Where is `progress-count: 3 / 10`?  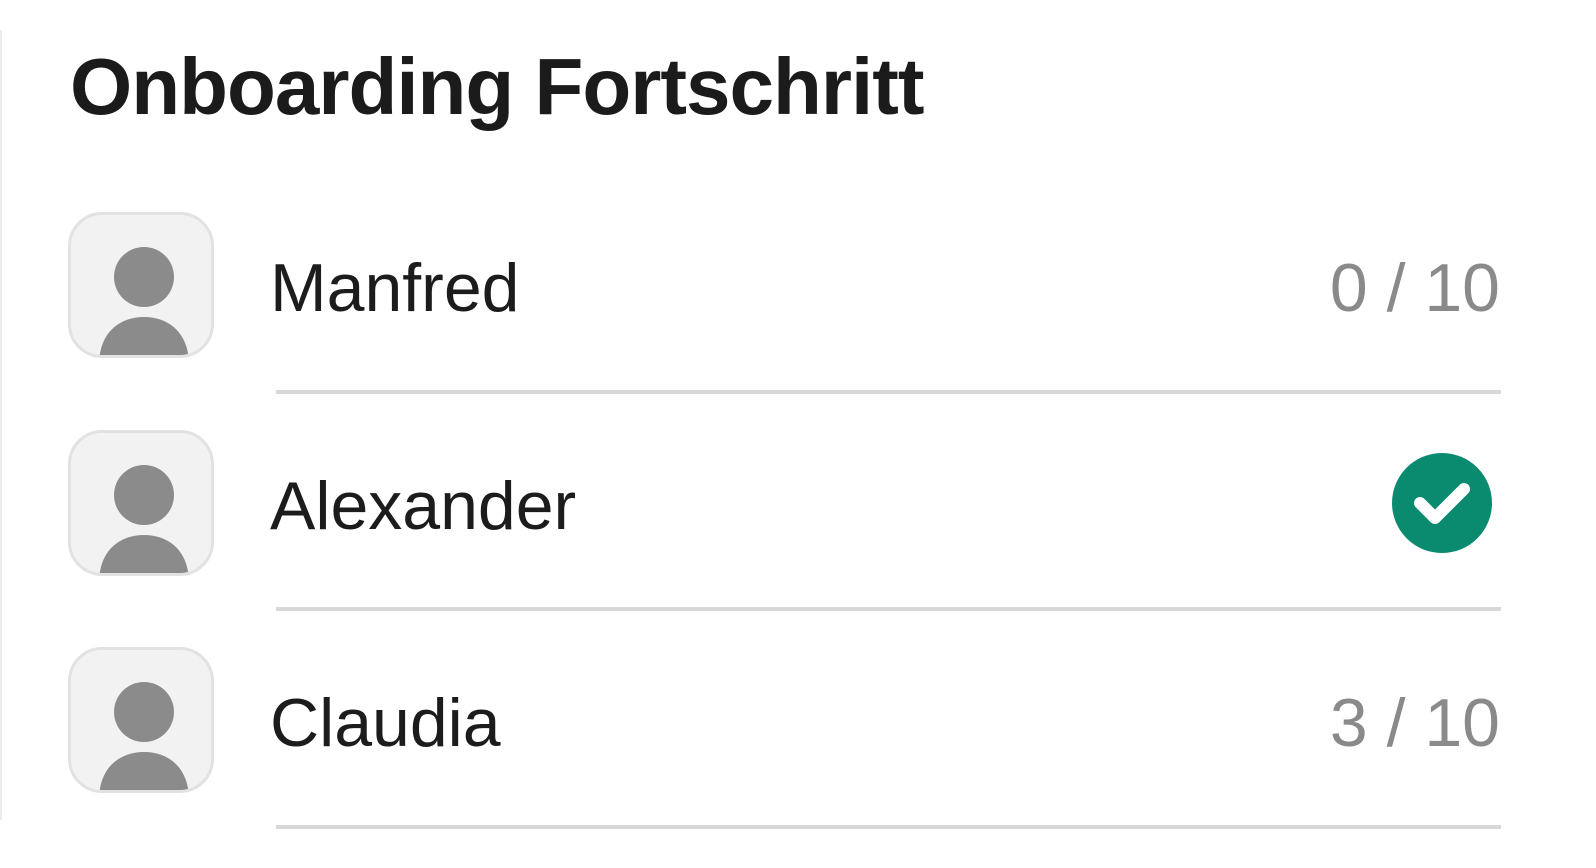
progress-count: 3 / 10 is located at coordinates (1414, 723).